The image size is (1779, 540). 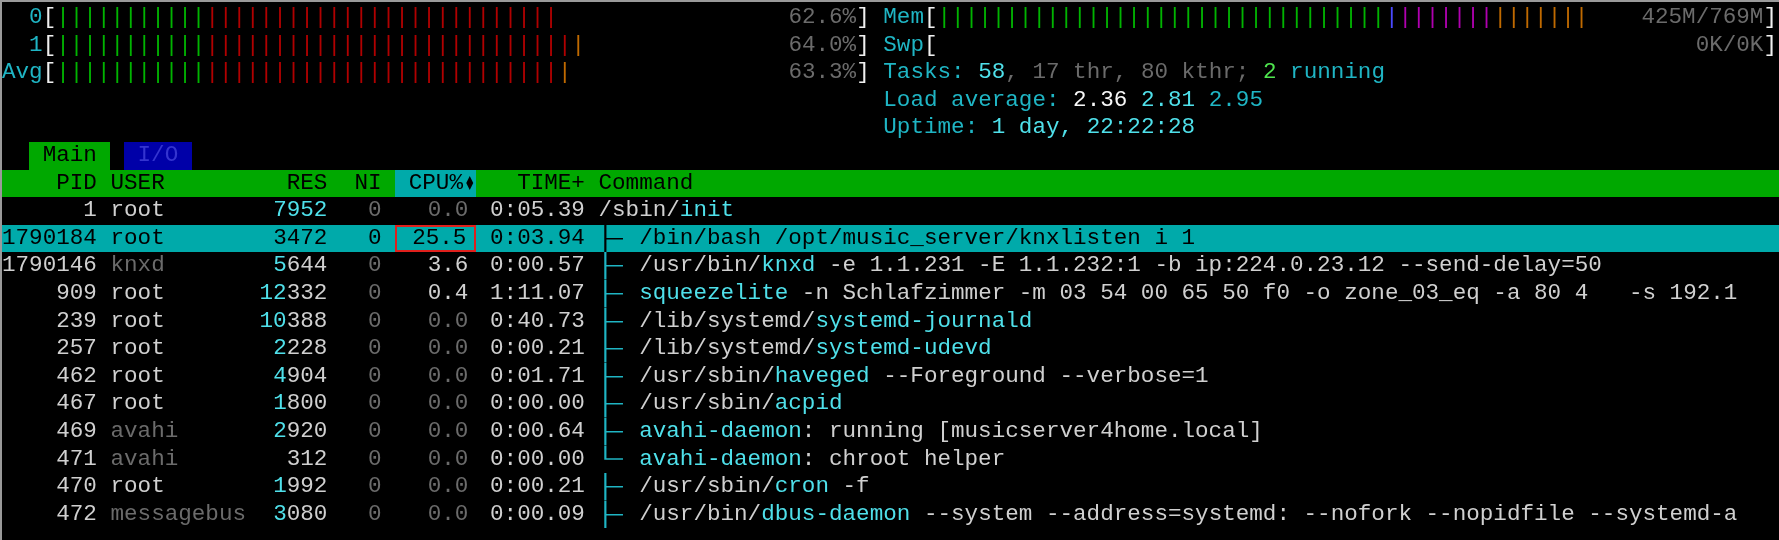 I want to click on memory-text: 080, so click(x=307, y=514).